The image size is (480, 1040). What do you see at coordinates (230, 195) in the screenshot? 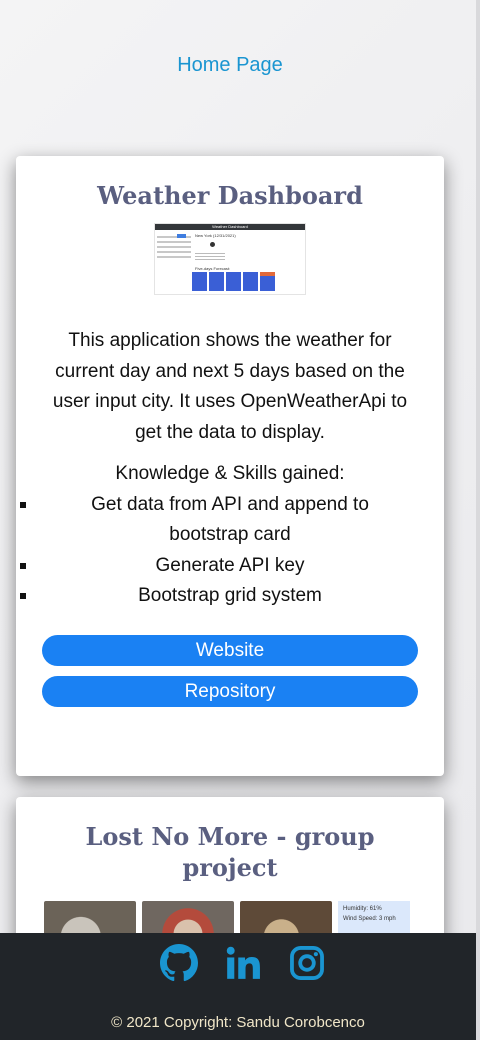
I see `project-title: Weather Dashboard` at bounding box center [230, 195].